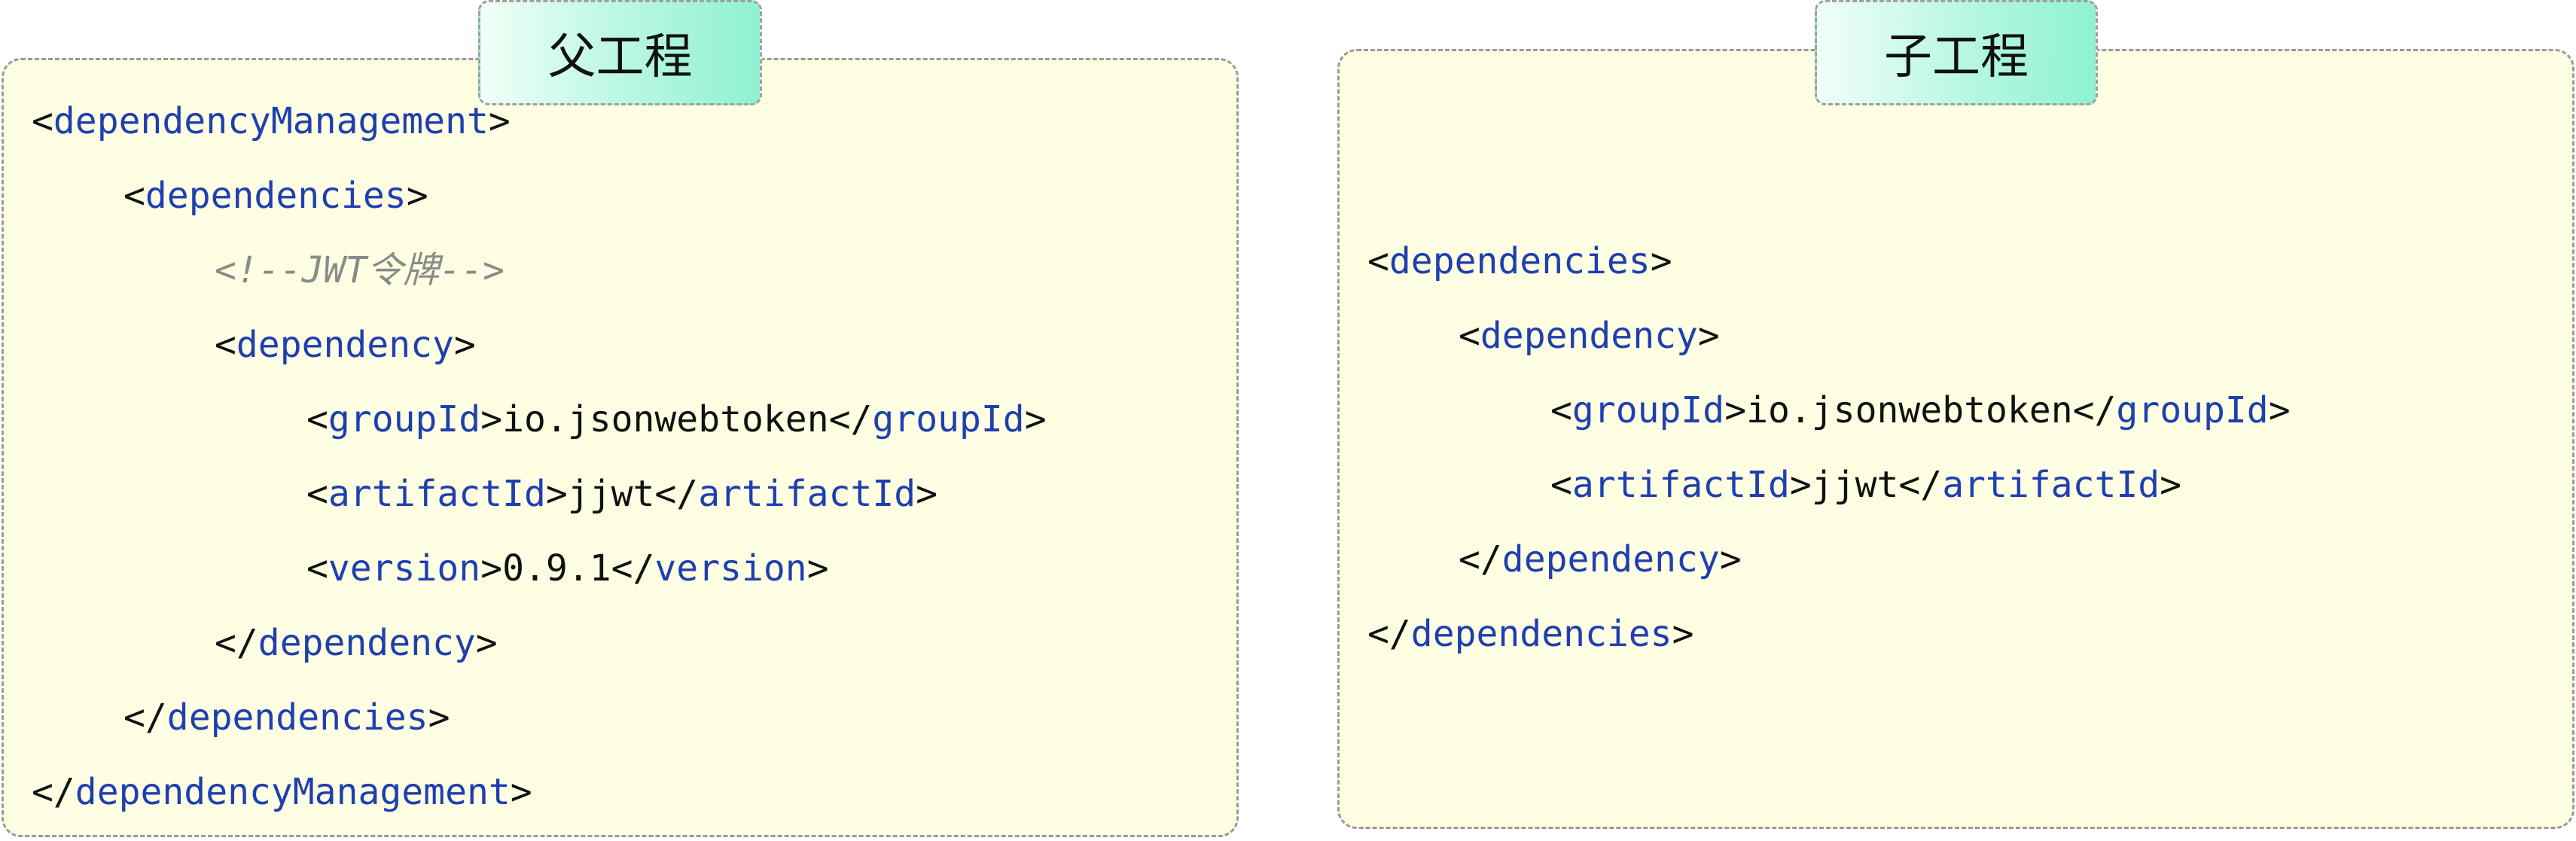 The height and width of the screenshot is (841, 2576). I want to click on parent-project-tab: 父工程, so click(620, 52).